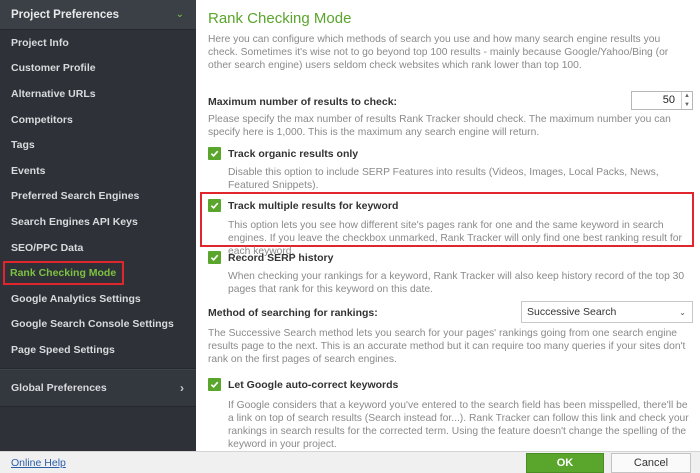 The height and width of the screenshot is (473, 700). I want to click on sidebar-item-alternative-urls: Alternative URLs, so click(98, 94).